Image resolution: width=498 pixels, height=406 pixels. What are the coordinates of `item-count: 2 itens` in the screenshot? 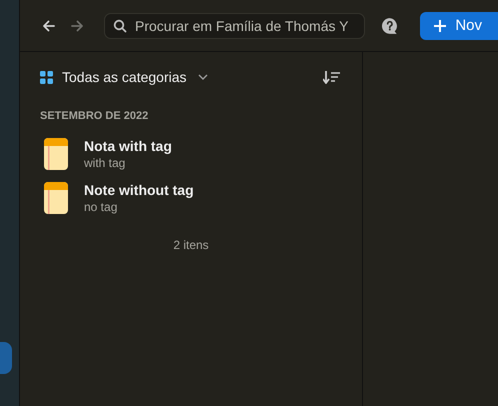 It's located at (191, 245).